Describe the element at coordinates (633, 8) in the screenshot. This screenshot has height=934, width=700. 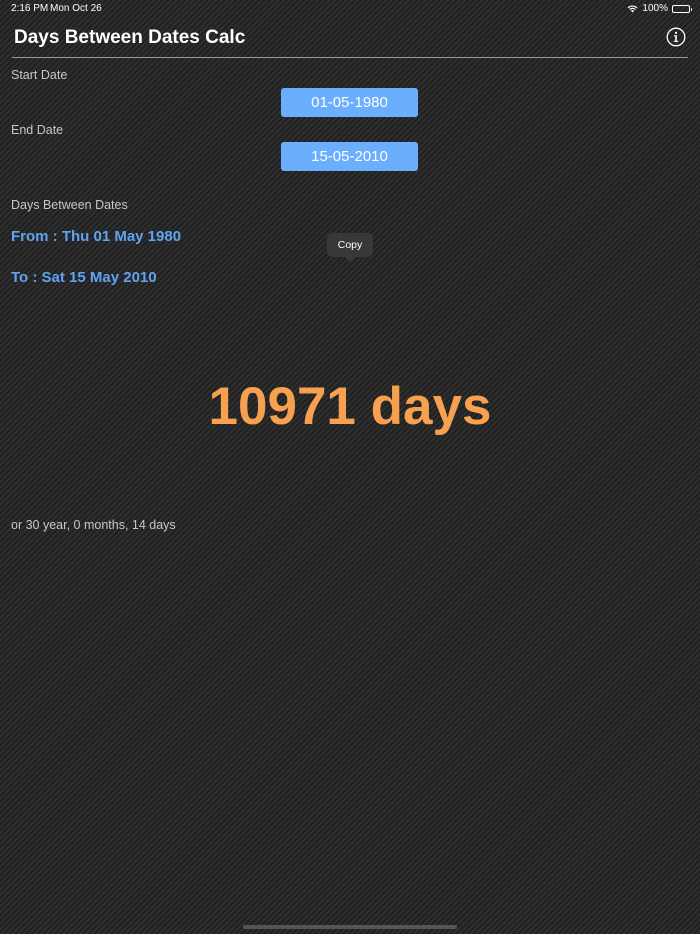
I see `wifi-icon` at that location.